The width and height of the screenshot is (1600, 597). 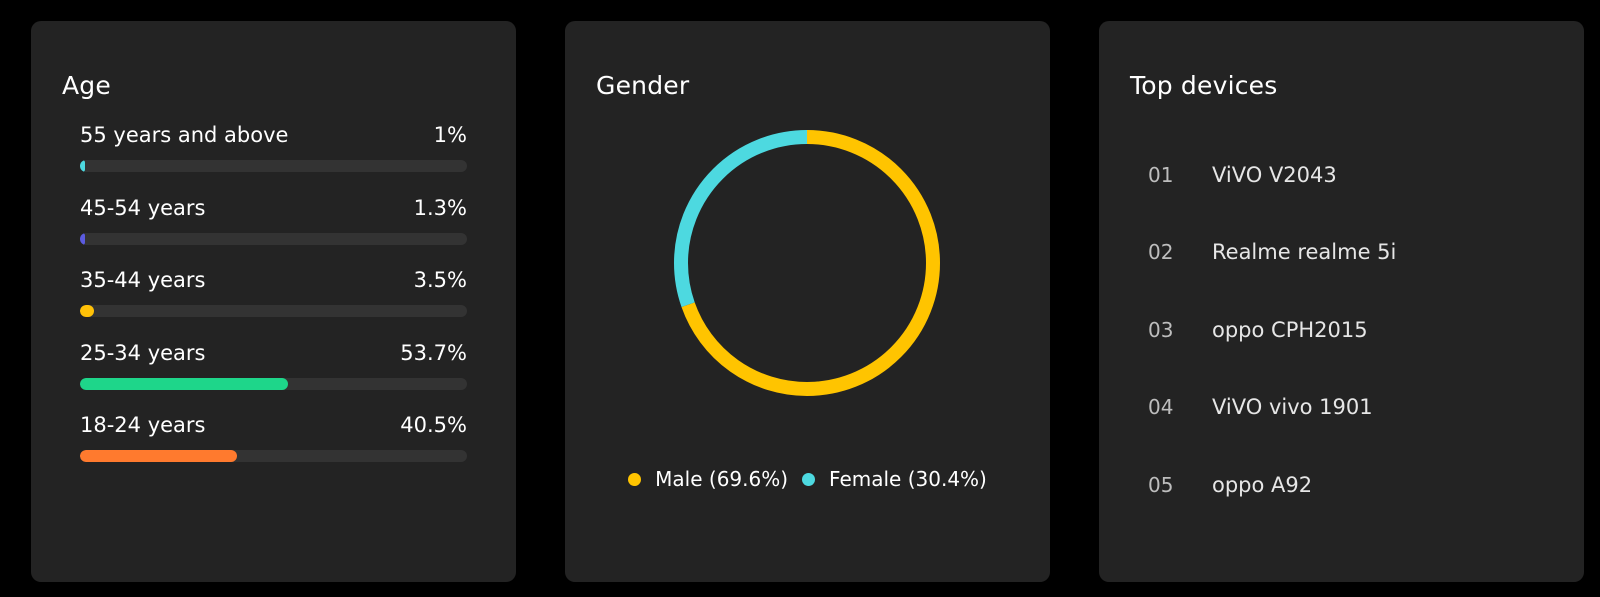 What do you see at coordinates (643, 85) in the screenshot?
I see `gender-title: Gender` at bounding box center [643, 85].